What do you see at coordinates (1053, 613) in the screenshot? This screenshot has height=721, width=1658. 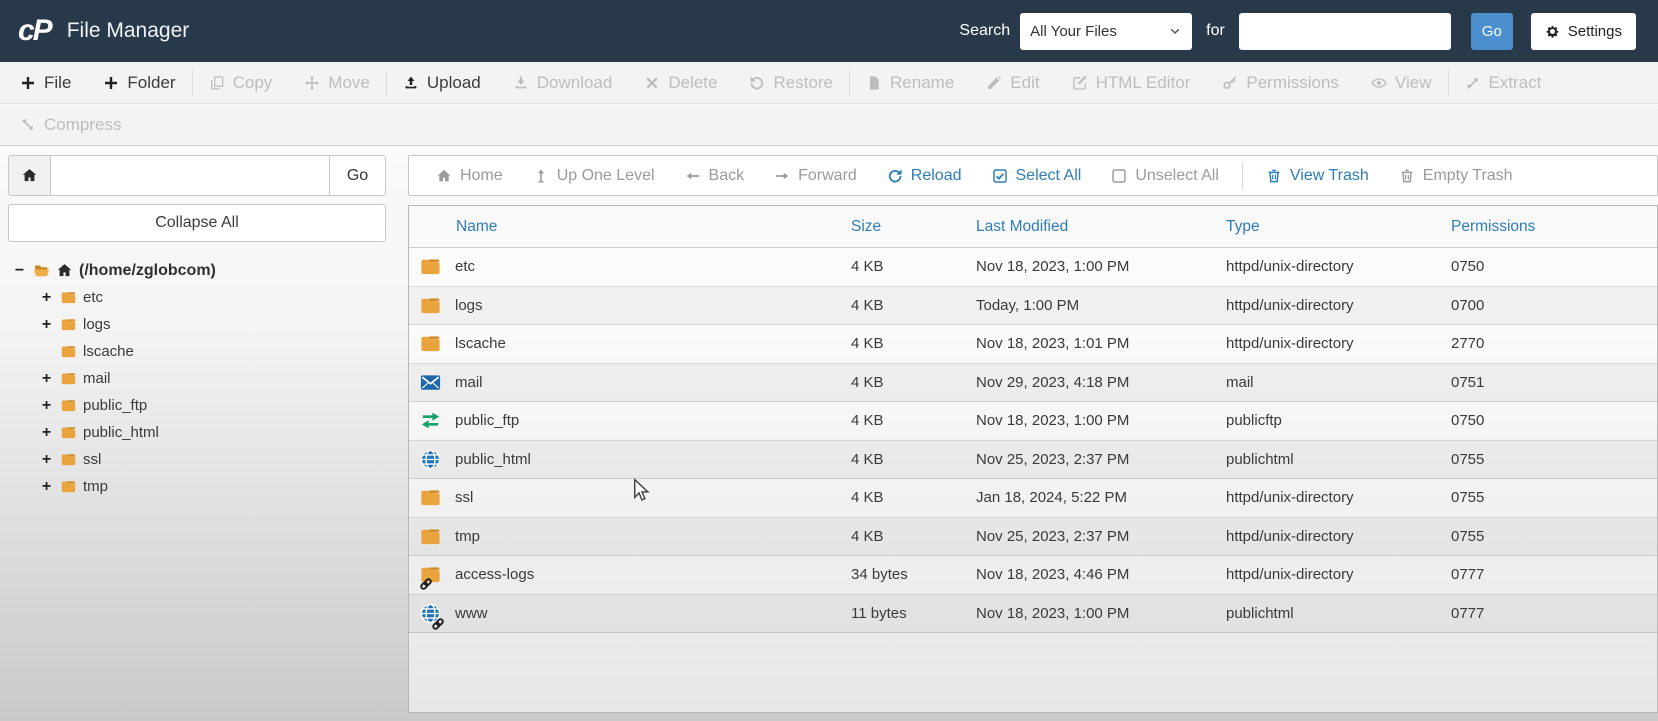 I see `file-modified: Nov 18, 2023, 1:00 PM` at bounding box center [1053, 613].